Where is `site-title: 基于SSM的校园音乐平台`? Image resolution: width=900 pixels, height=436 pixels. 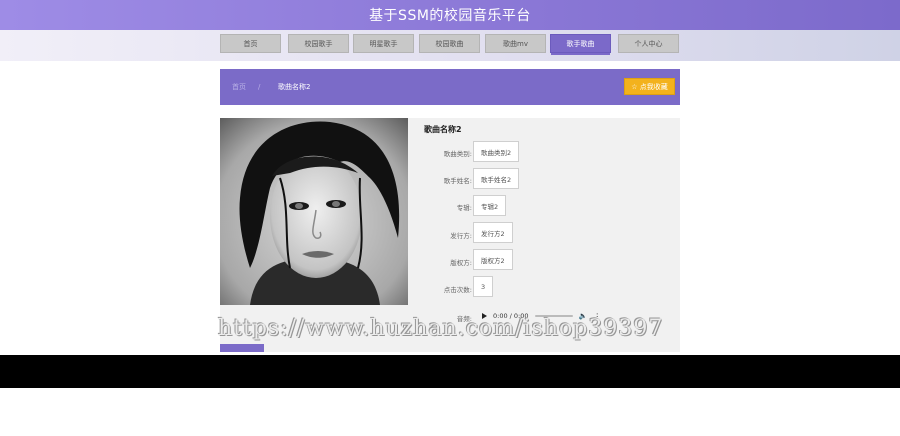 site-title: 基于SSM的校园音乐平台 is located at coordinates (450, 16).